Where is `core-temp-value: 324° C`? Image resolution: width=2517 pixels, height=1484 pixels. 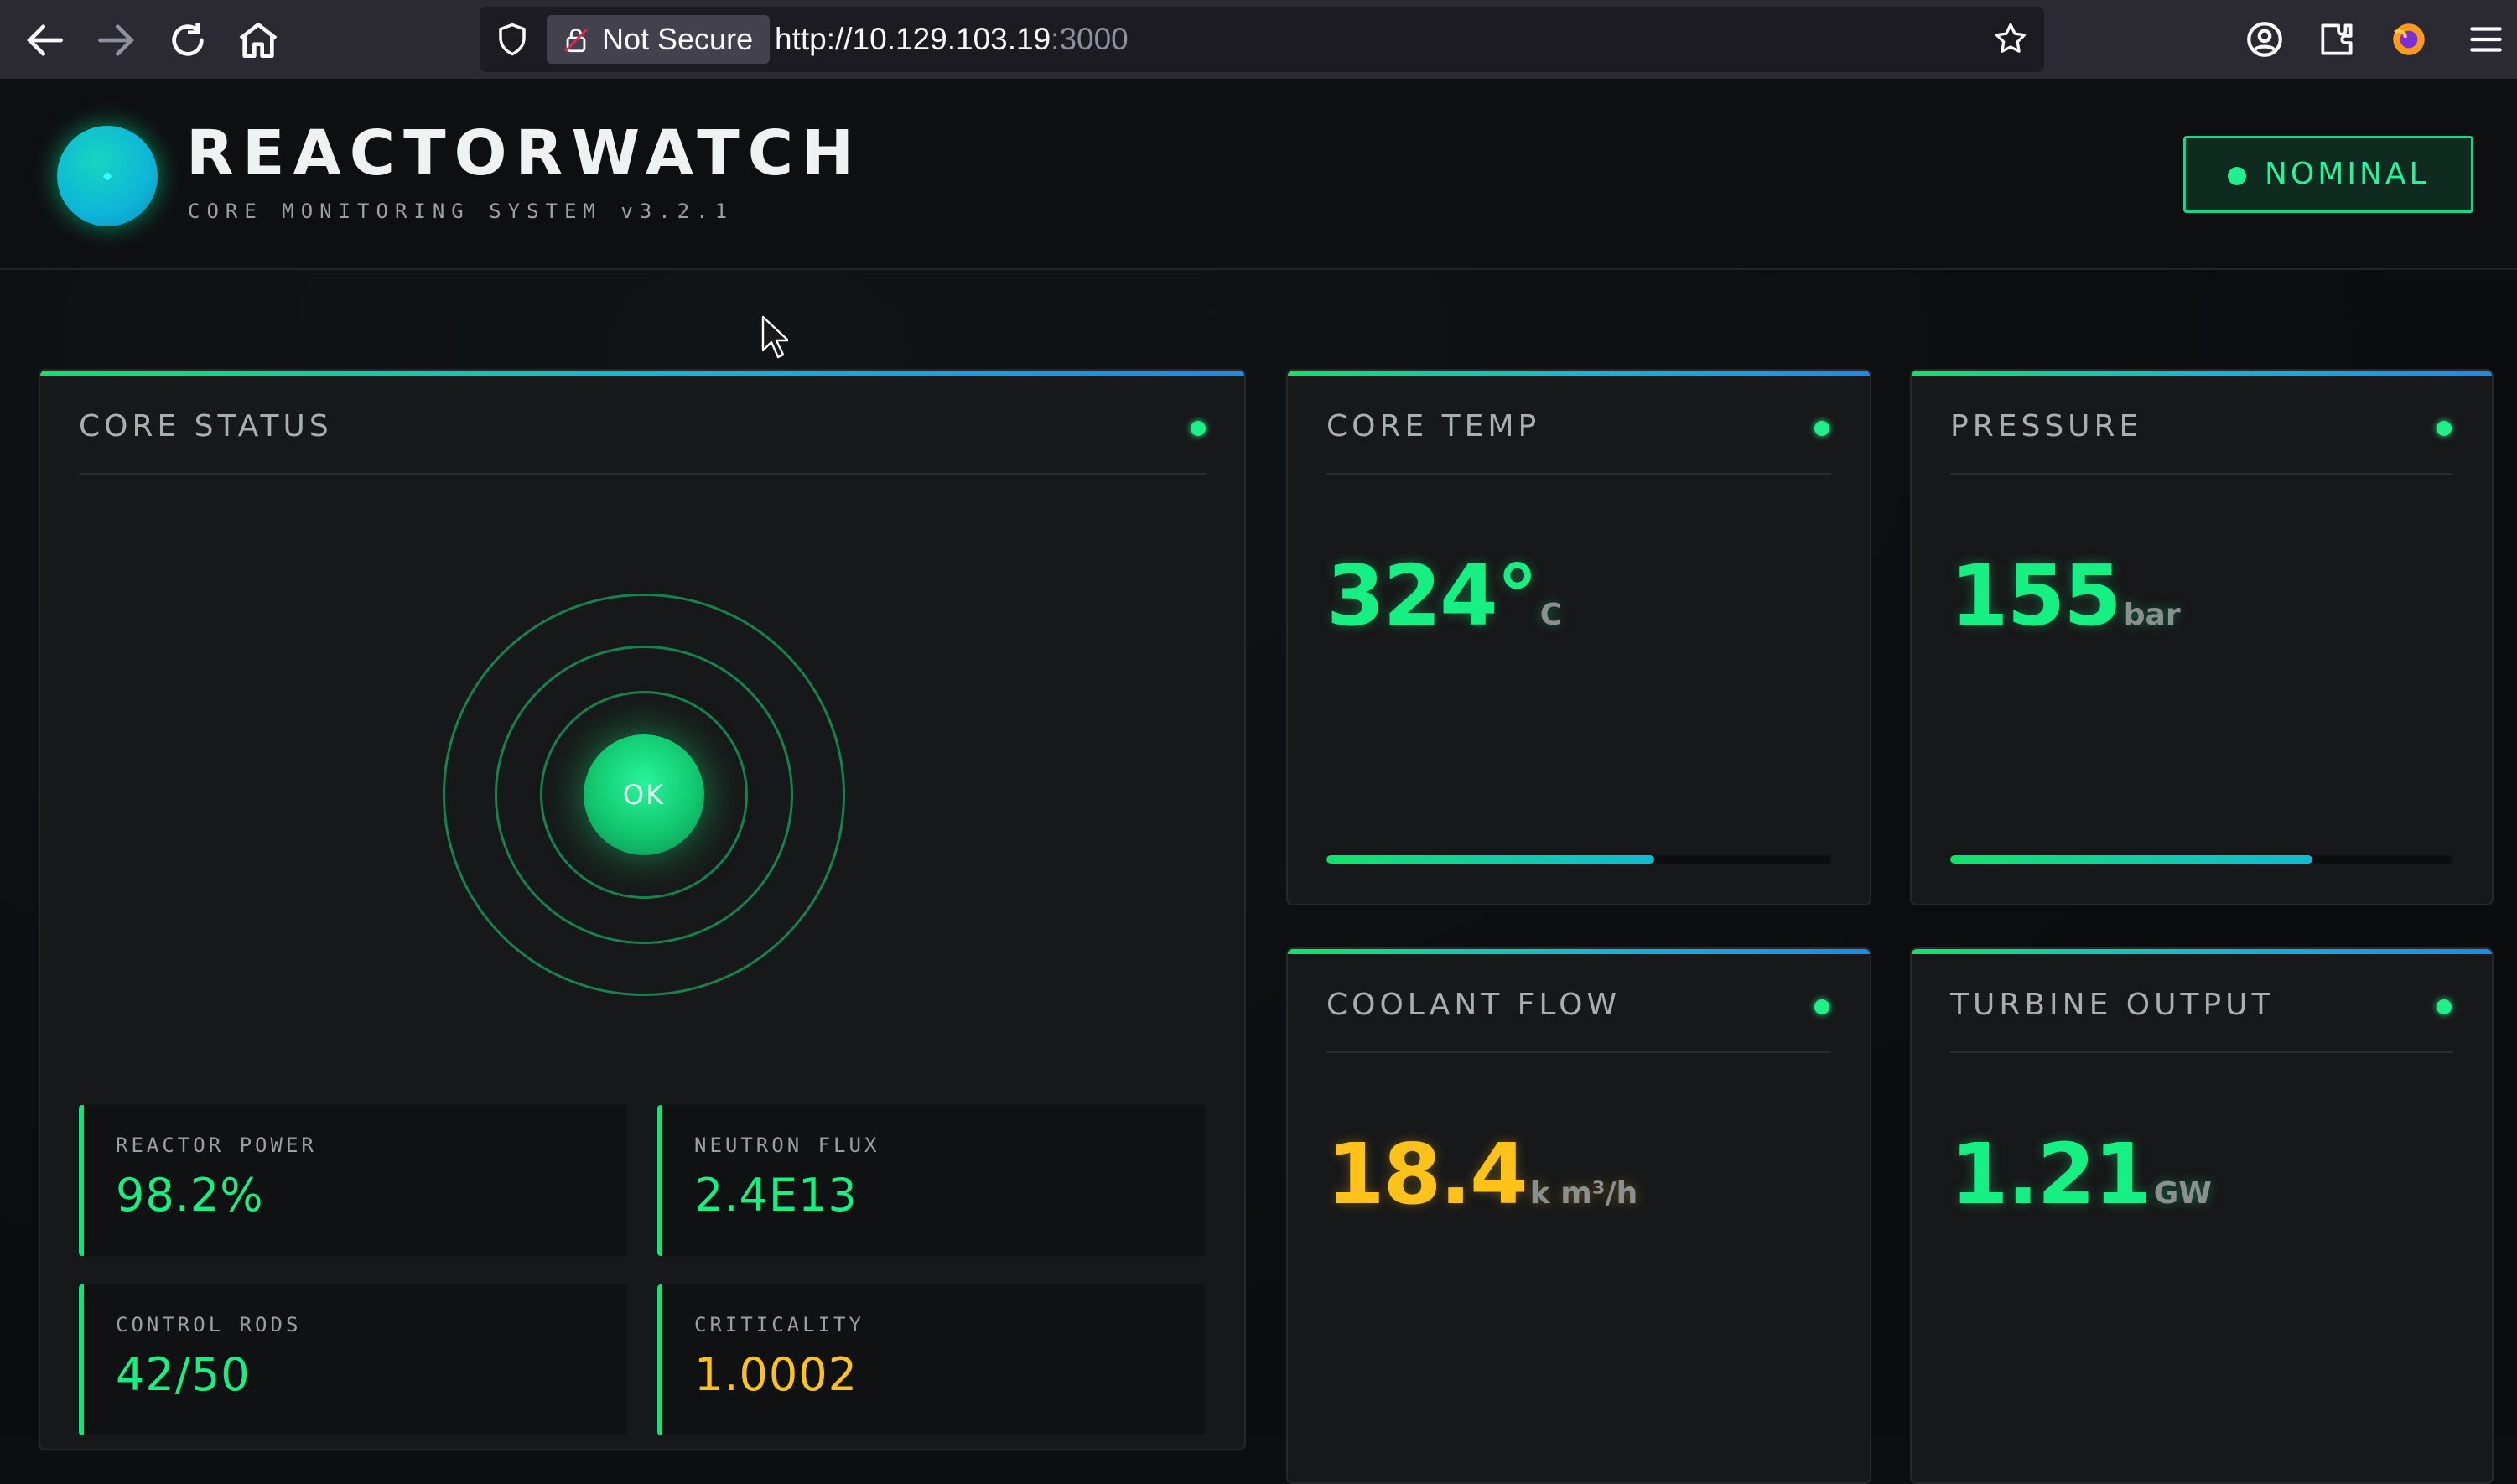 core-temp-value: 324° C is located at coordinates (1444, 596).